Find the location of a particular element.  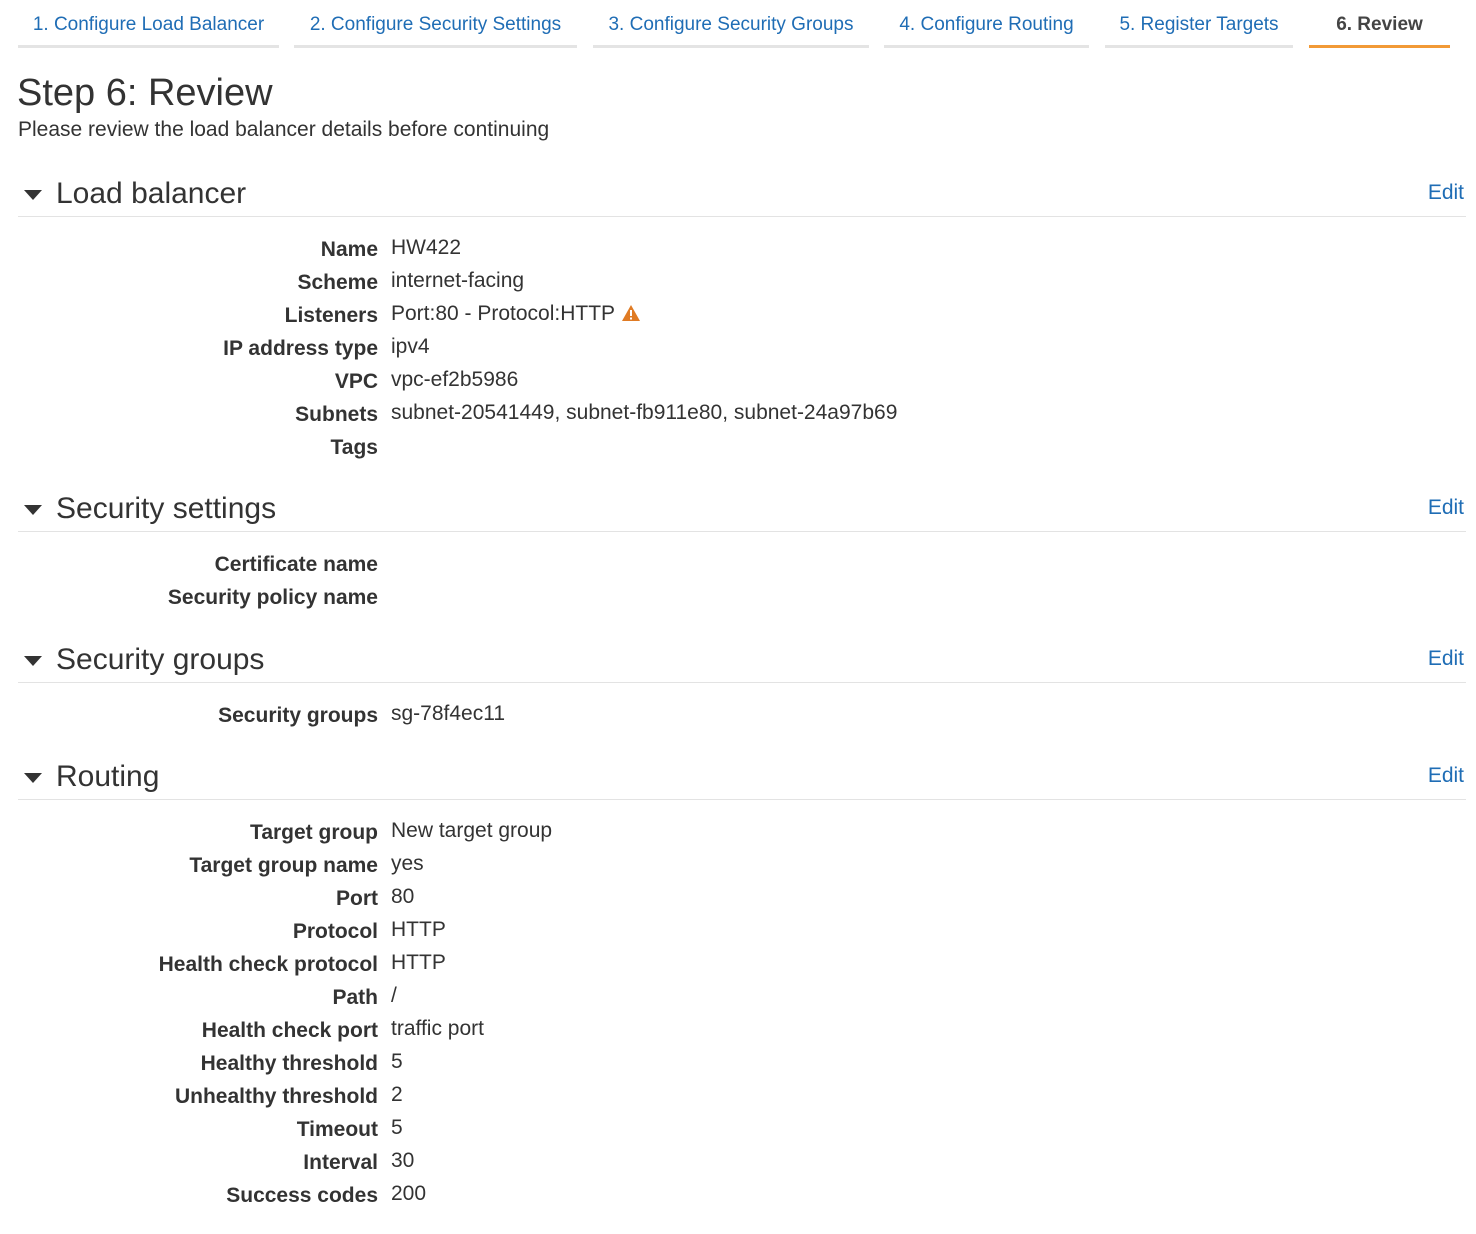

field-target-group: Target group New target group is located at coordinates (738, 835).